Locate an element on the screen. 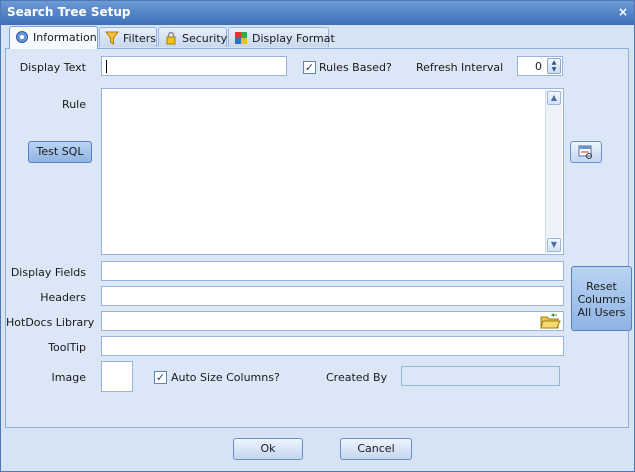 This screenshot has width=635, height=472. tooltip-label: ToolTip is located at coordinates (67, 347).